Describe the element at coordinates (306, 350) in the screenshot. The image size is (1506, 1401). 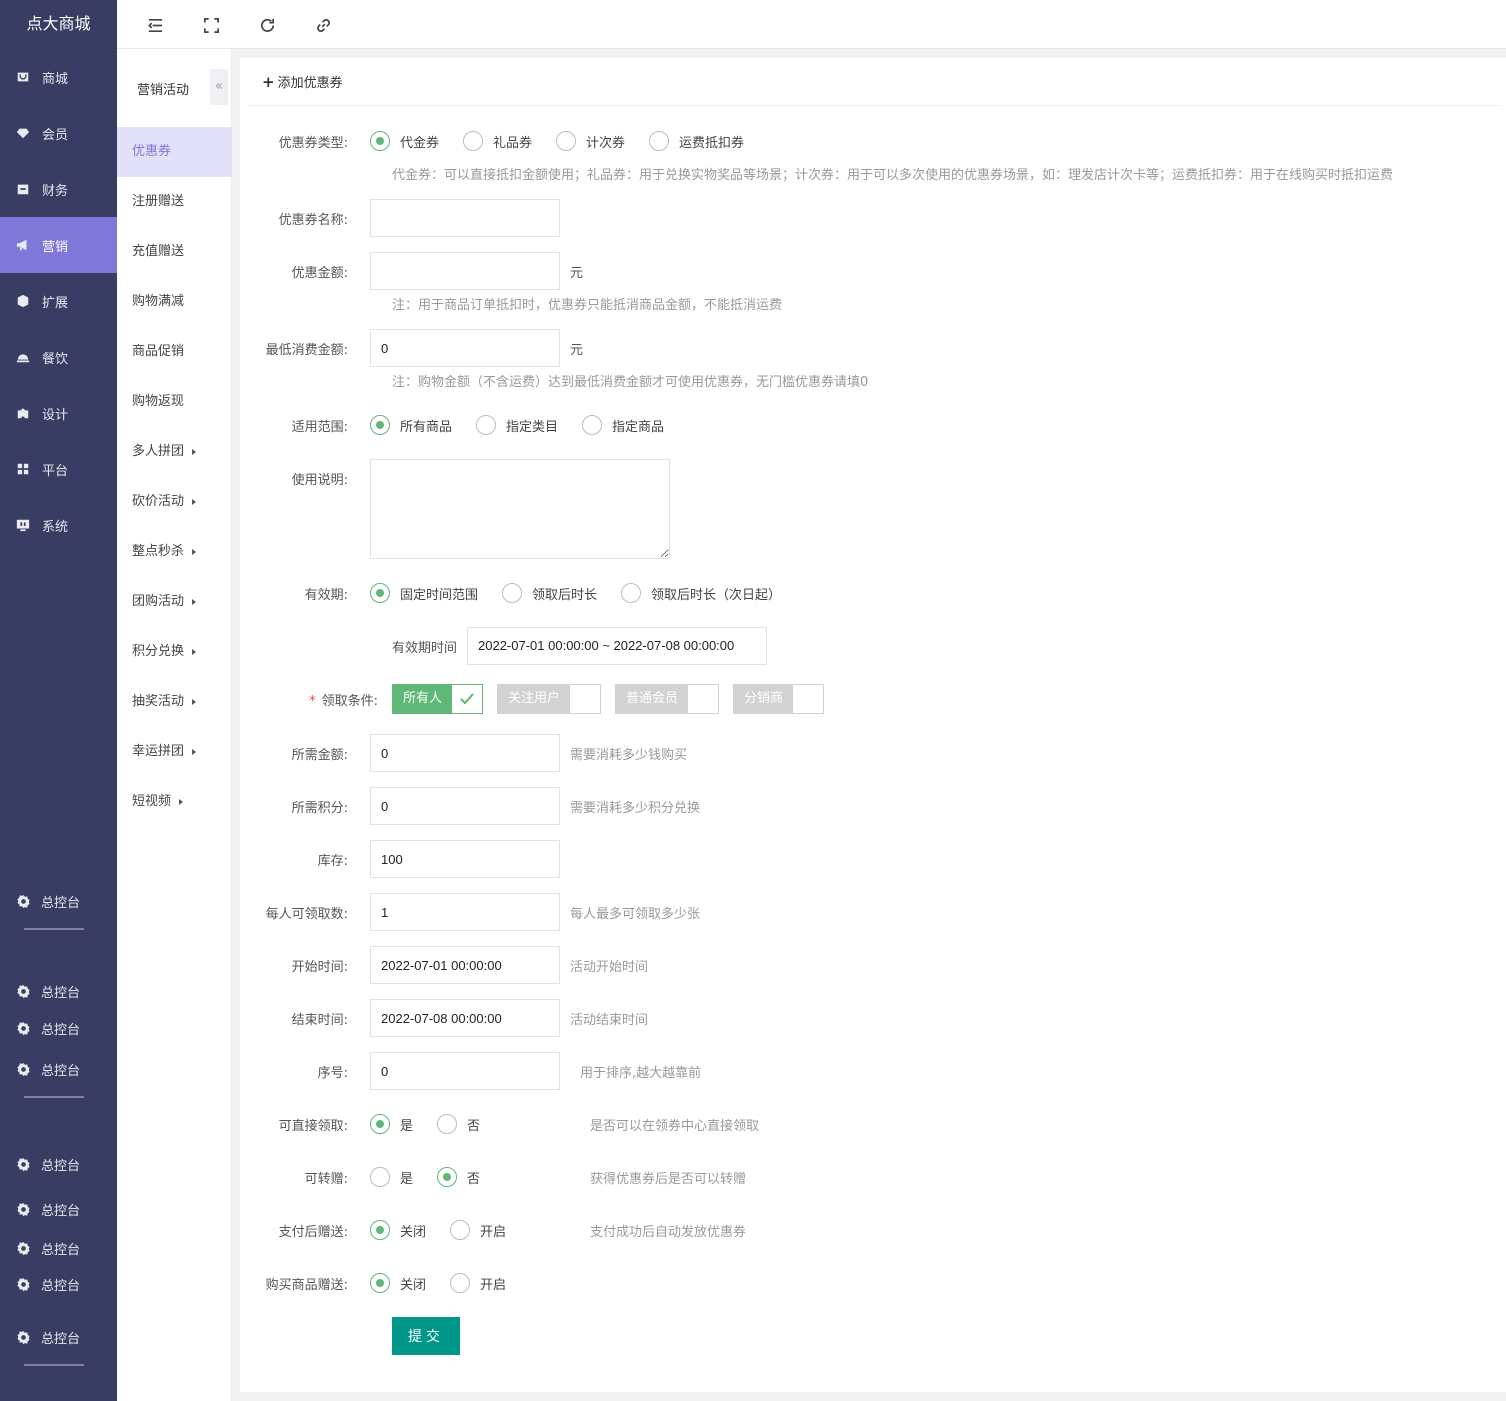
I see `min-spend-label: 最低消费金额:` at that location.